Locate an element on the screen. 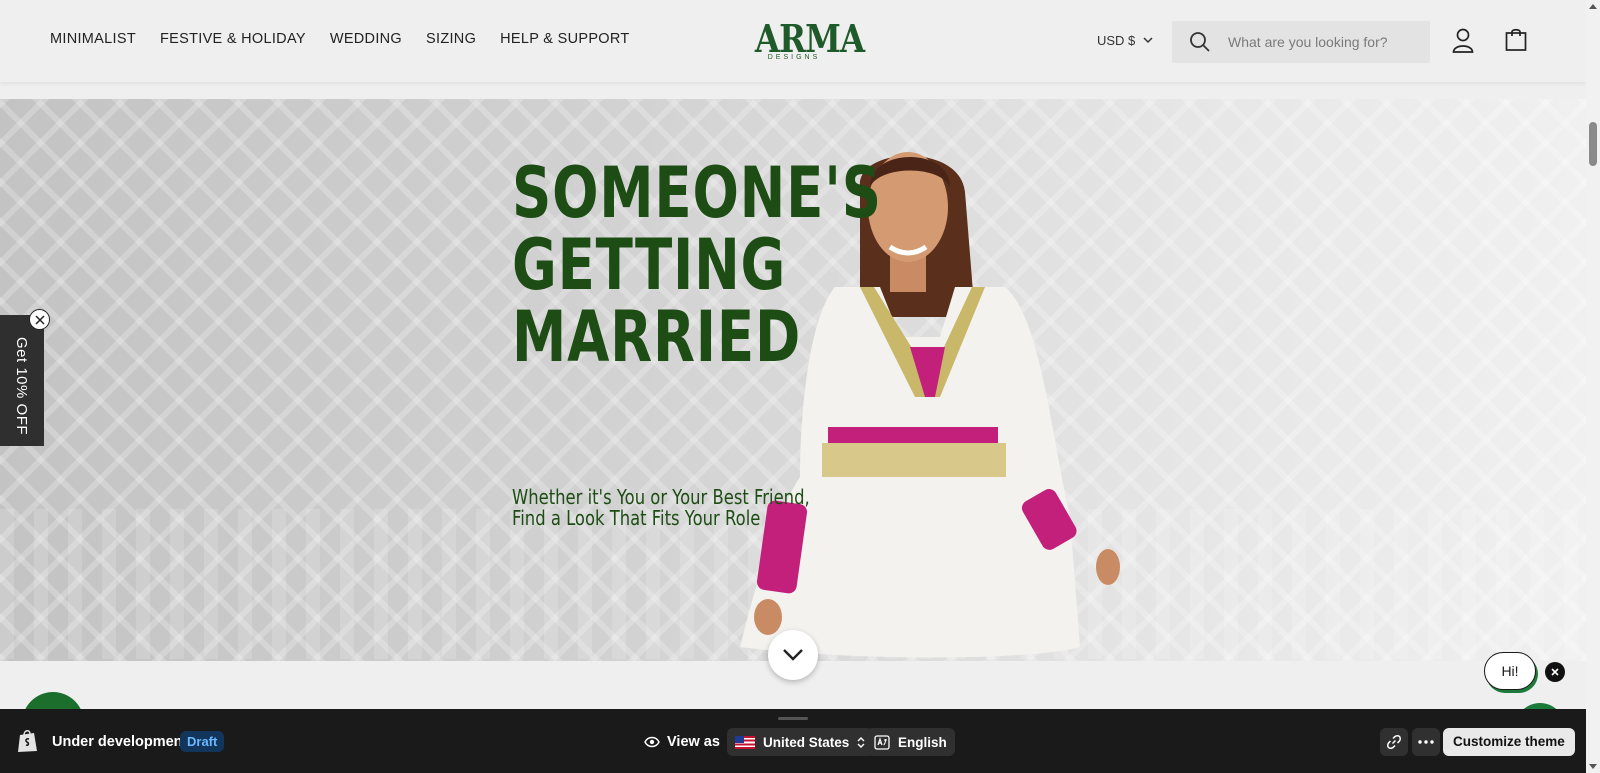 The image size is (1600, 773). currency-label: USD $ is located at coordinates (1116, 40).